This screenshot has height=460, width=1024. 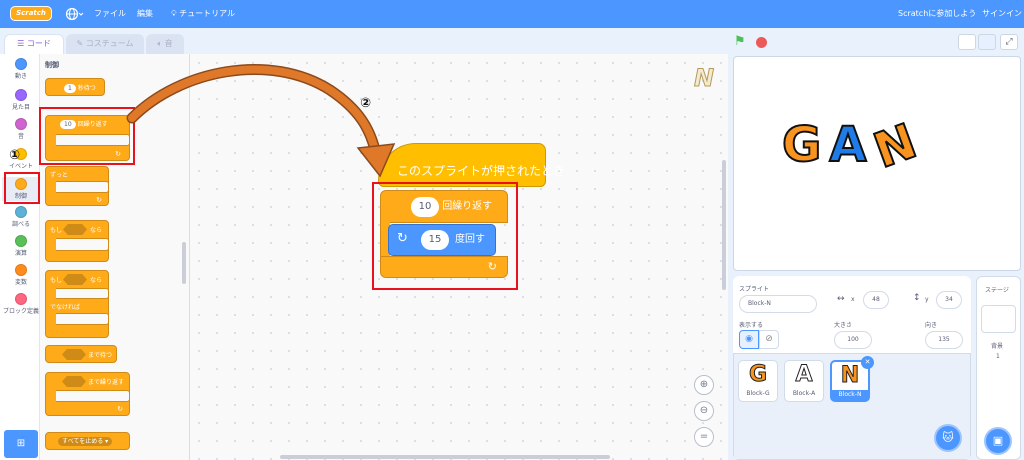 What do you see at coordinates (949, 300) in the screenshot?
I see `y-input: 34` at bounding box center [949, 300].